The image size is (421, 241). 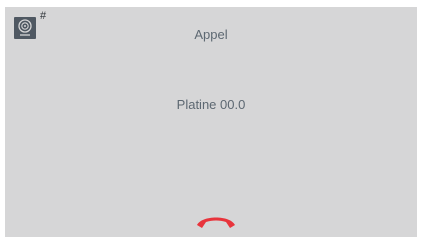 I want to click on hang-up-button, so click(x=216, y=221).